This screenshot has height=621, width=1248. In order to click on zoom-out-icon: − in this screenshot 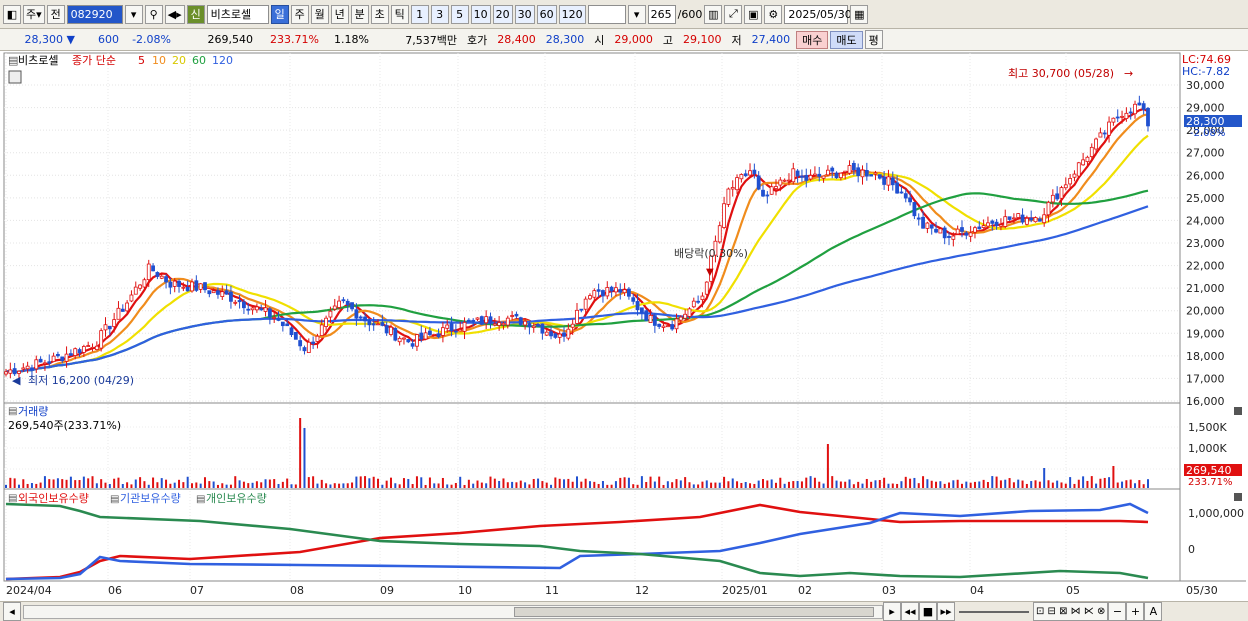, I will do `click(1117, 611)`.